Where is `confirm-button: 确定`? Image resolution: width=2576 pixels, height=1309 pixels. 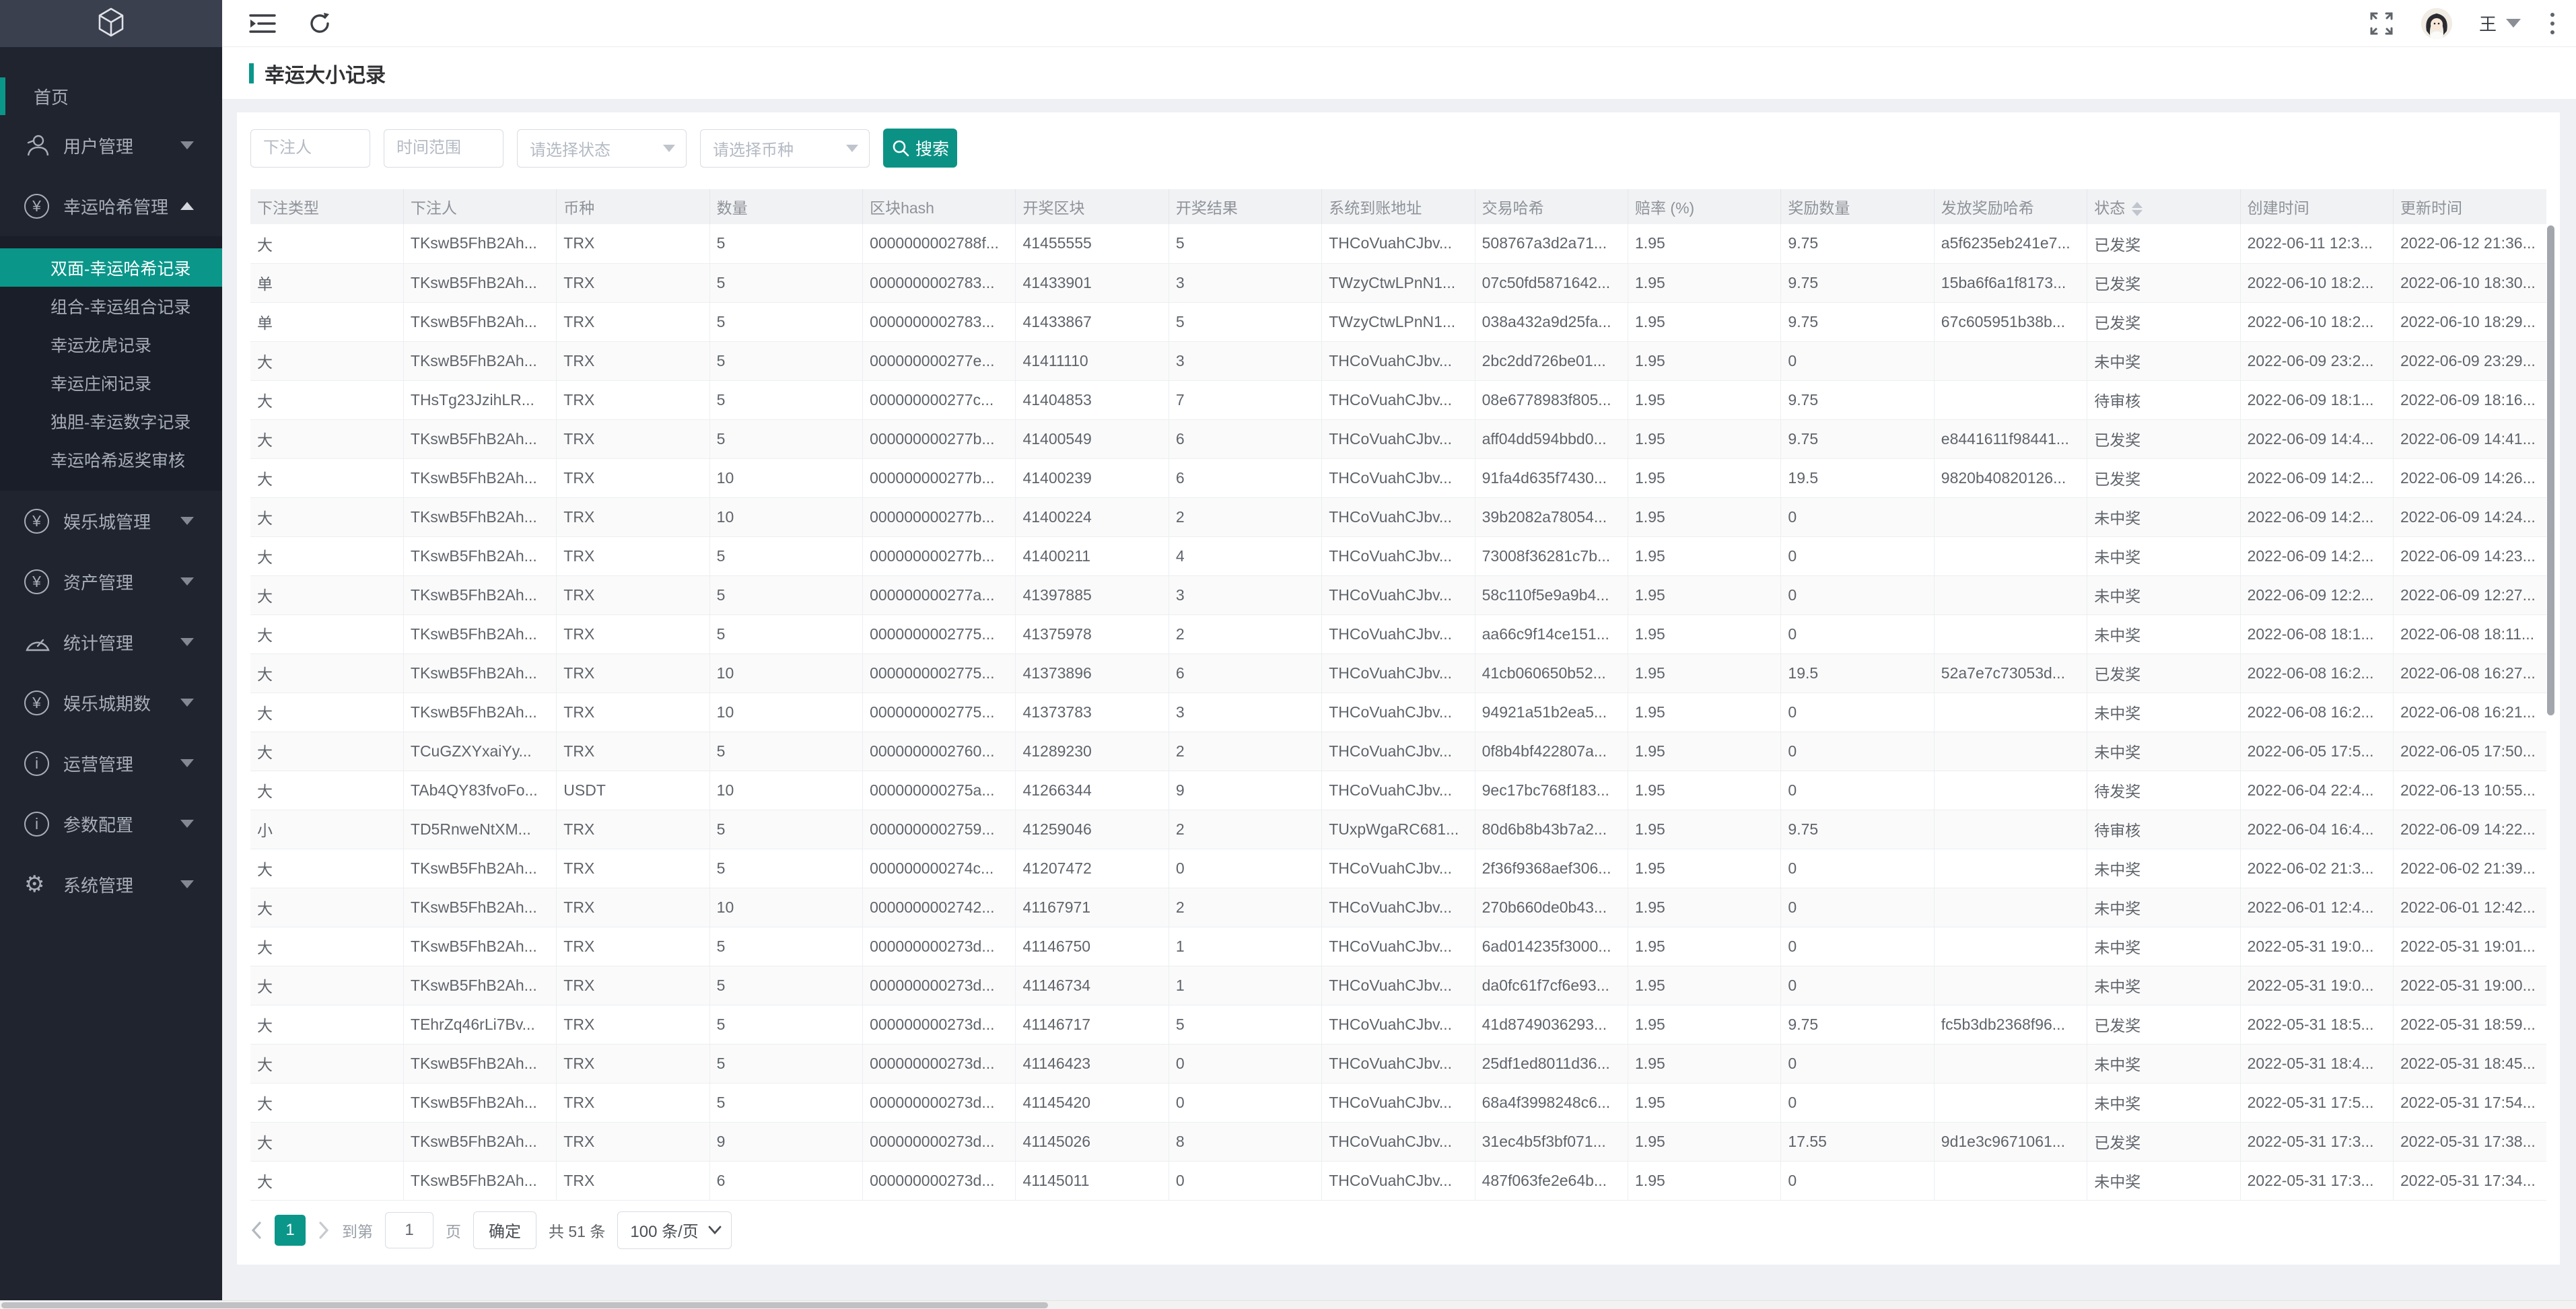 confirm-button: 确定 is located at coordinates (504, 1230).